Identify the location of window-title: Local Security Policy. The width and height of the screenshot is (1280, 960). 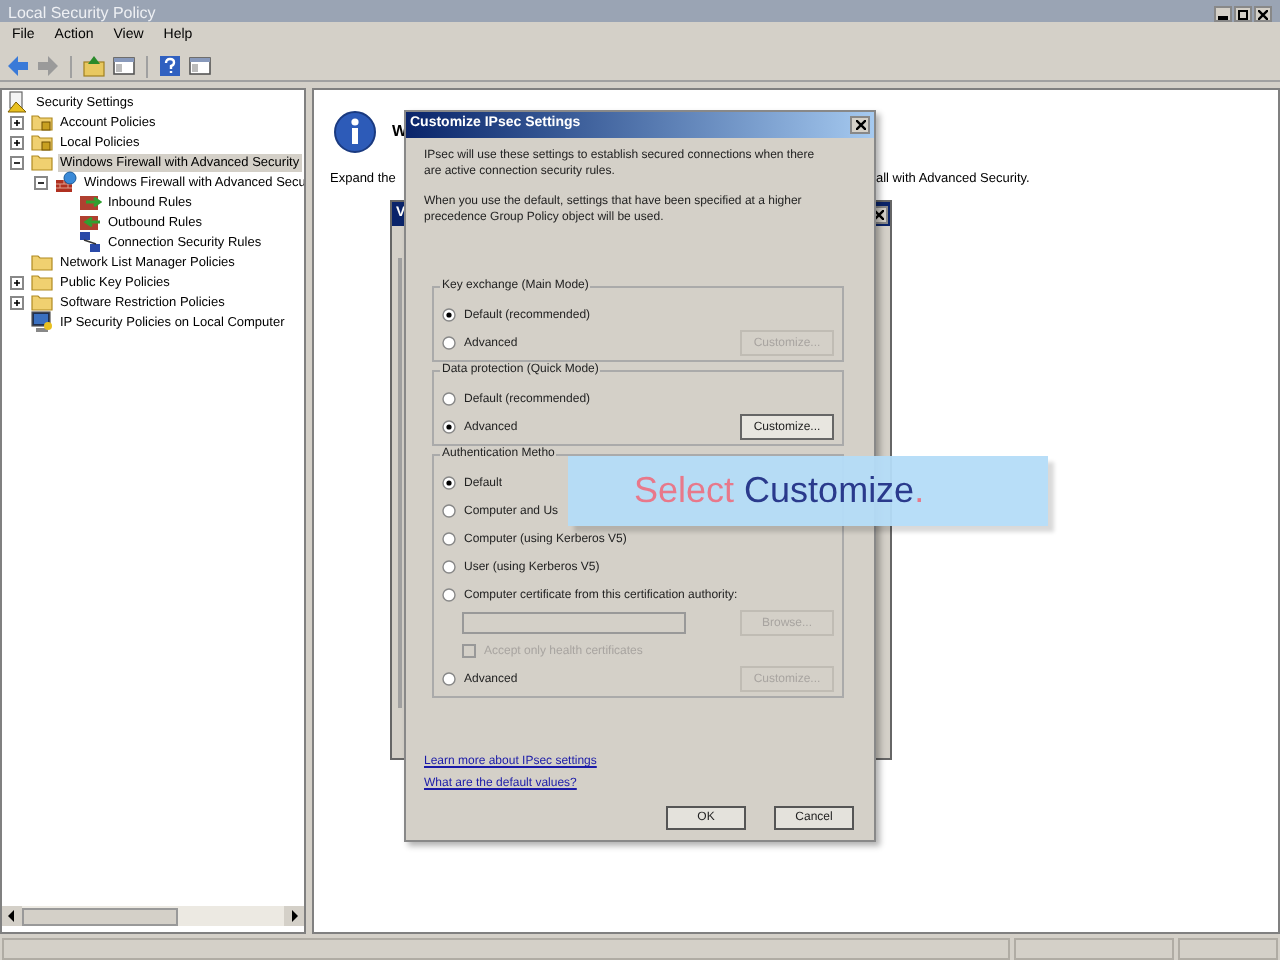
(82, 13).